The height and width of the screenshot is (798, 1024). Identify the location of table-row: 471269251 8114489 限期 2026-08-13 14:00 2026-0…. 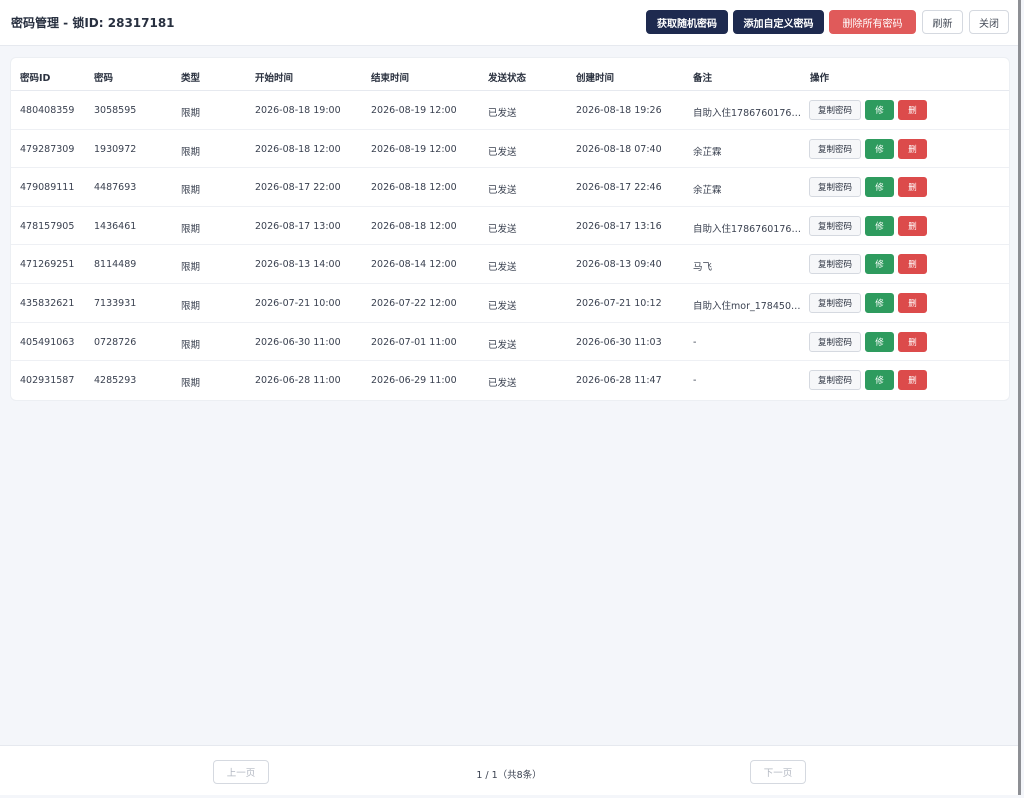
(510, 264).